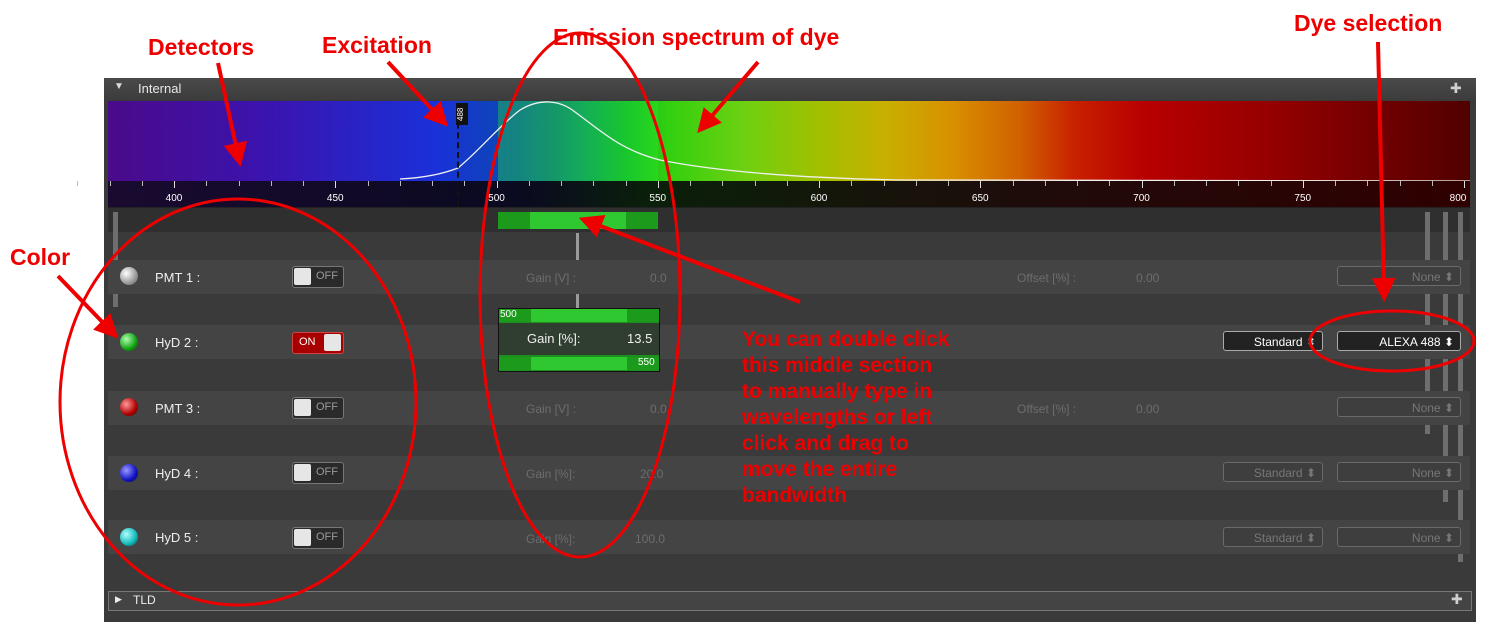 The image size is (1489, 622). What do you see at coordinates (773, 194) in the screenshot?
I see `wavelength-ruler: 400 450 500 550 600 650 700 750 800` at bounding box center [773, 194].